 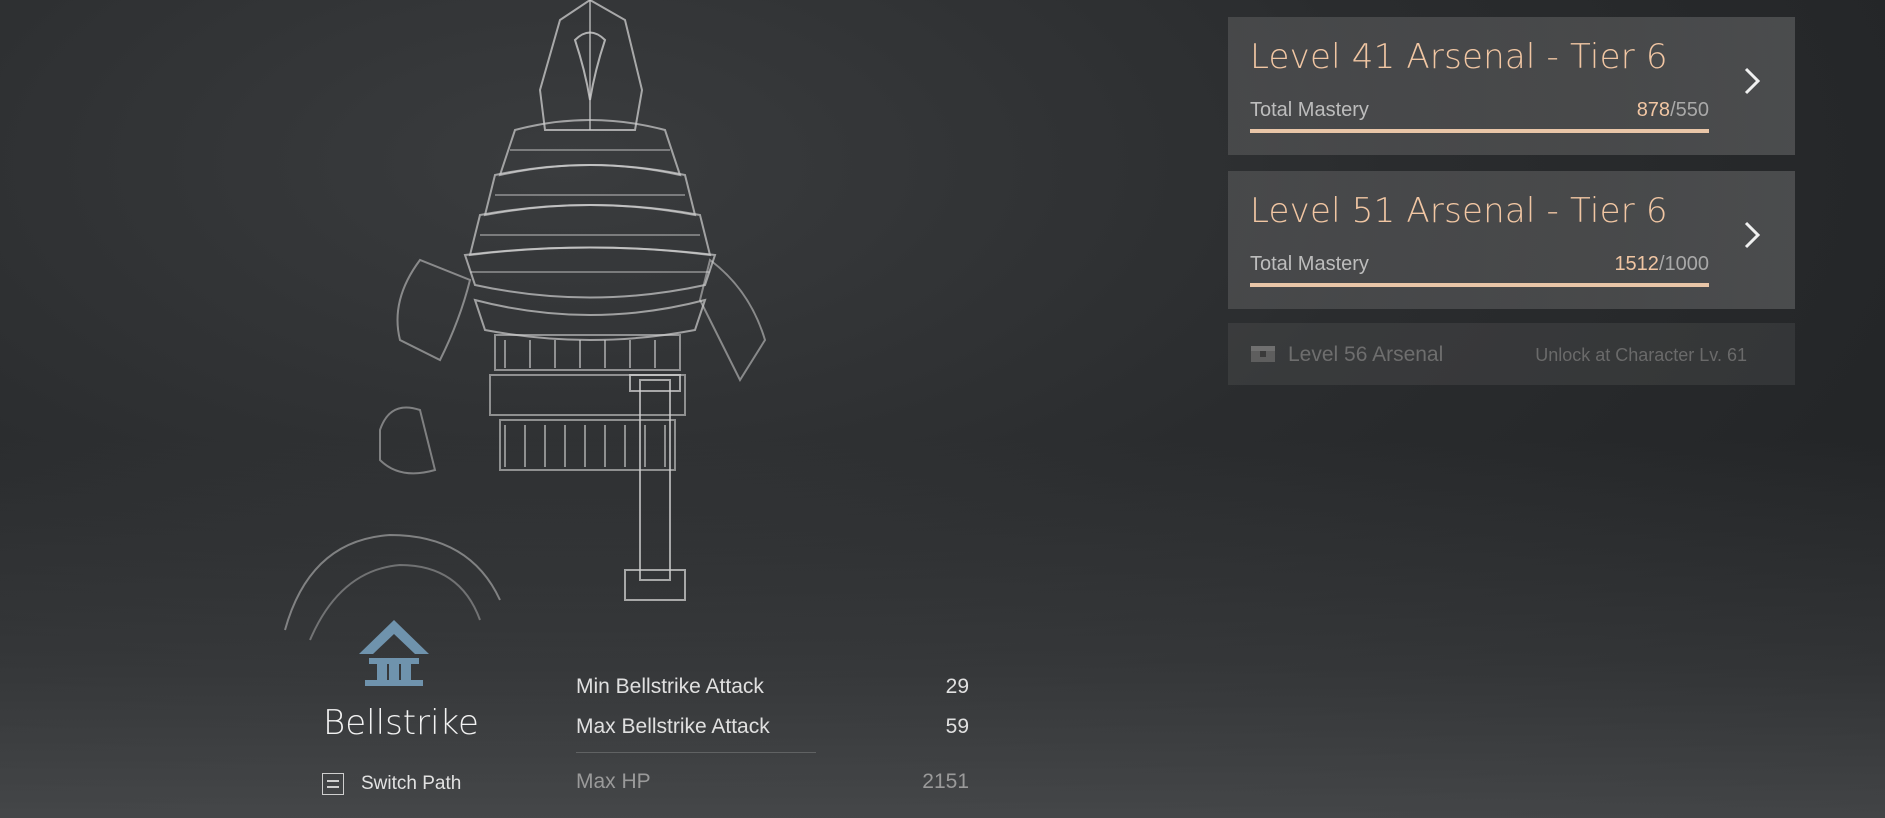 I want to click on unlock-requirement: Unlock at Character Lv. 61, so click(x=1641, y=355).